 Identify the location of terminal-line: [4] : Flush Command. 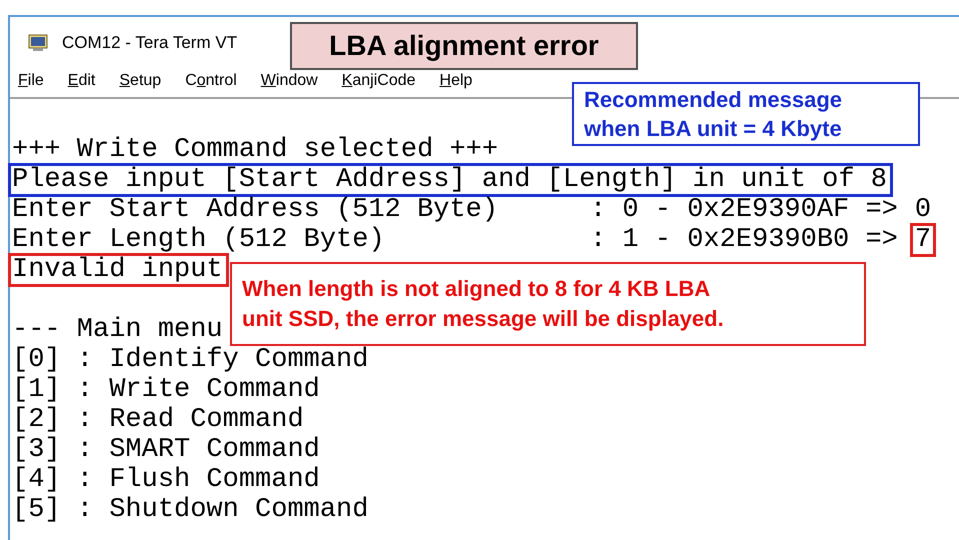
(166, 480).